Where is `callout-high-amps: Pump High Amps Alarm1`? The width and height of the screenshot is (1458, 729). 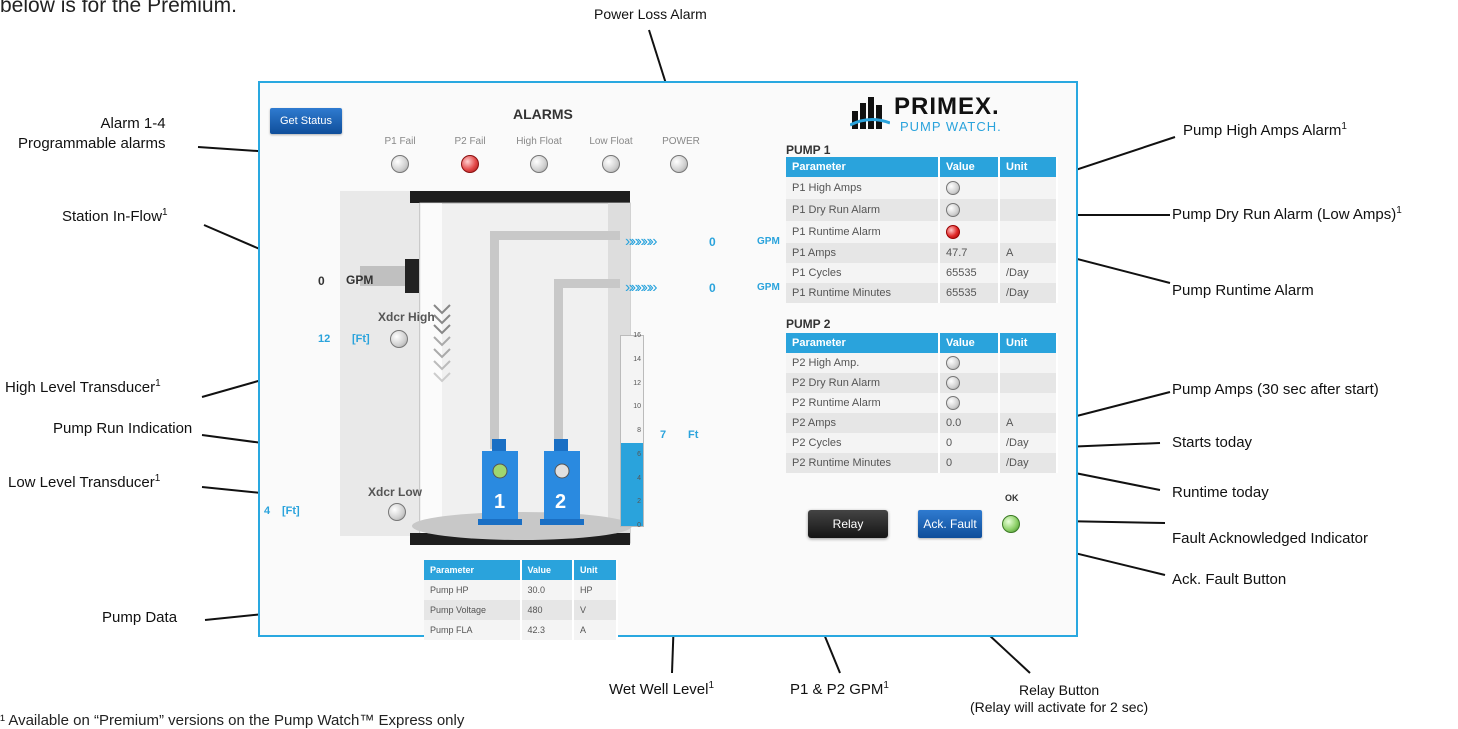
callout-high-amps: Pump High Amps Alarm1 is located at coordinates (1265, 130).